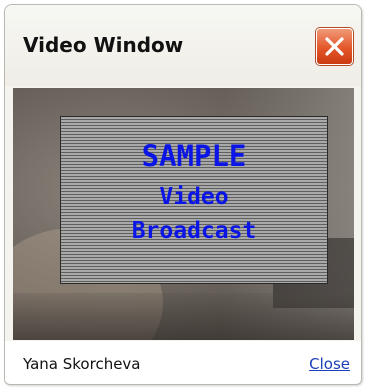 The width and height of the screenshot is (367, 390). I want to click on close-window-button, so click(334, 46).